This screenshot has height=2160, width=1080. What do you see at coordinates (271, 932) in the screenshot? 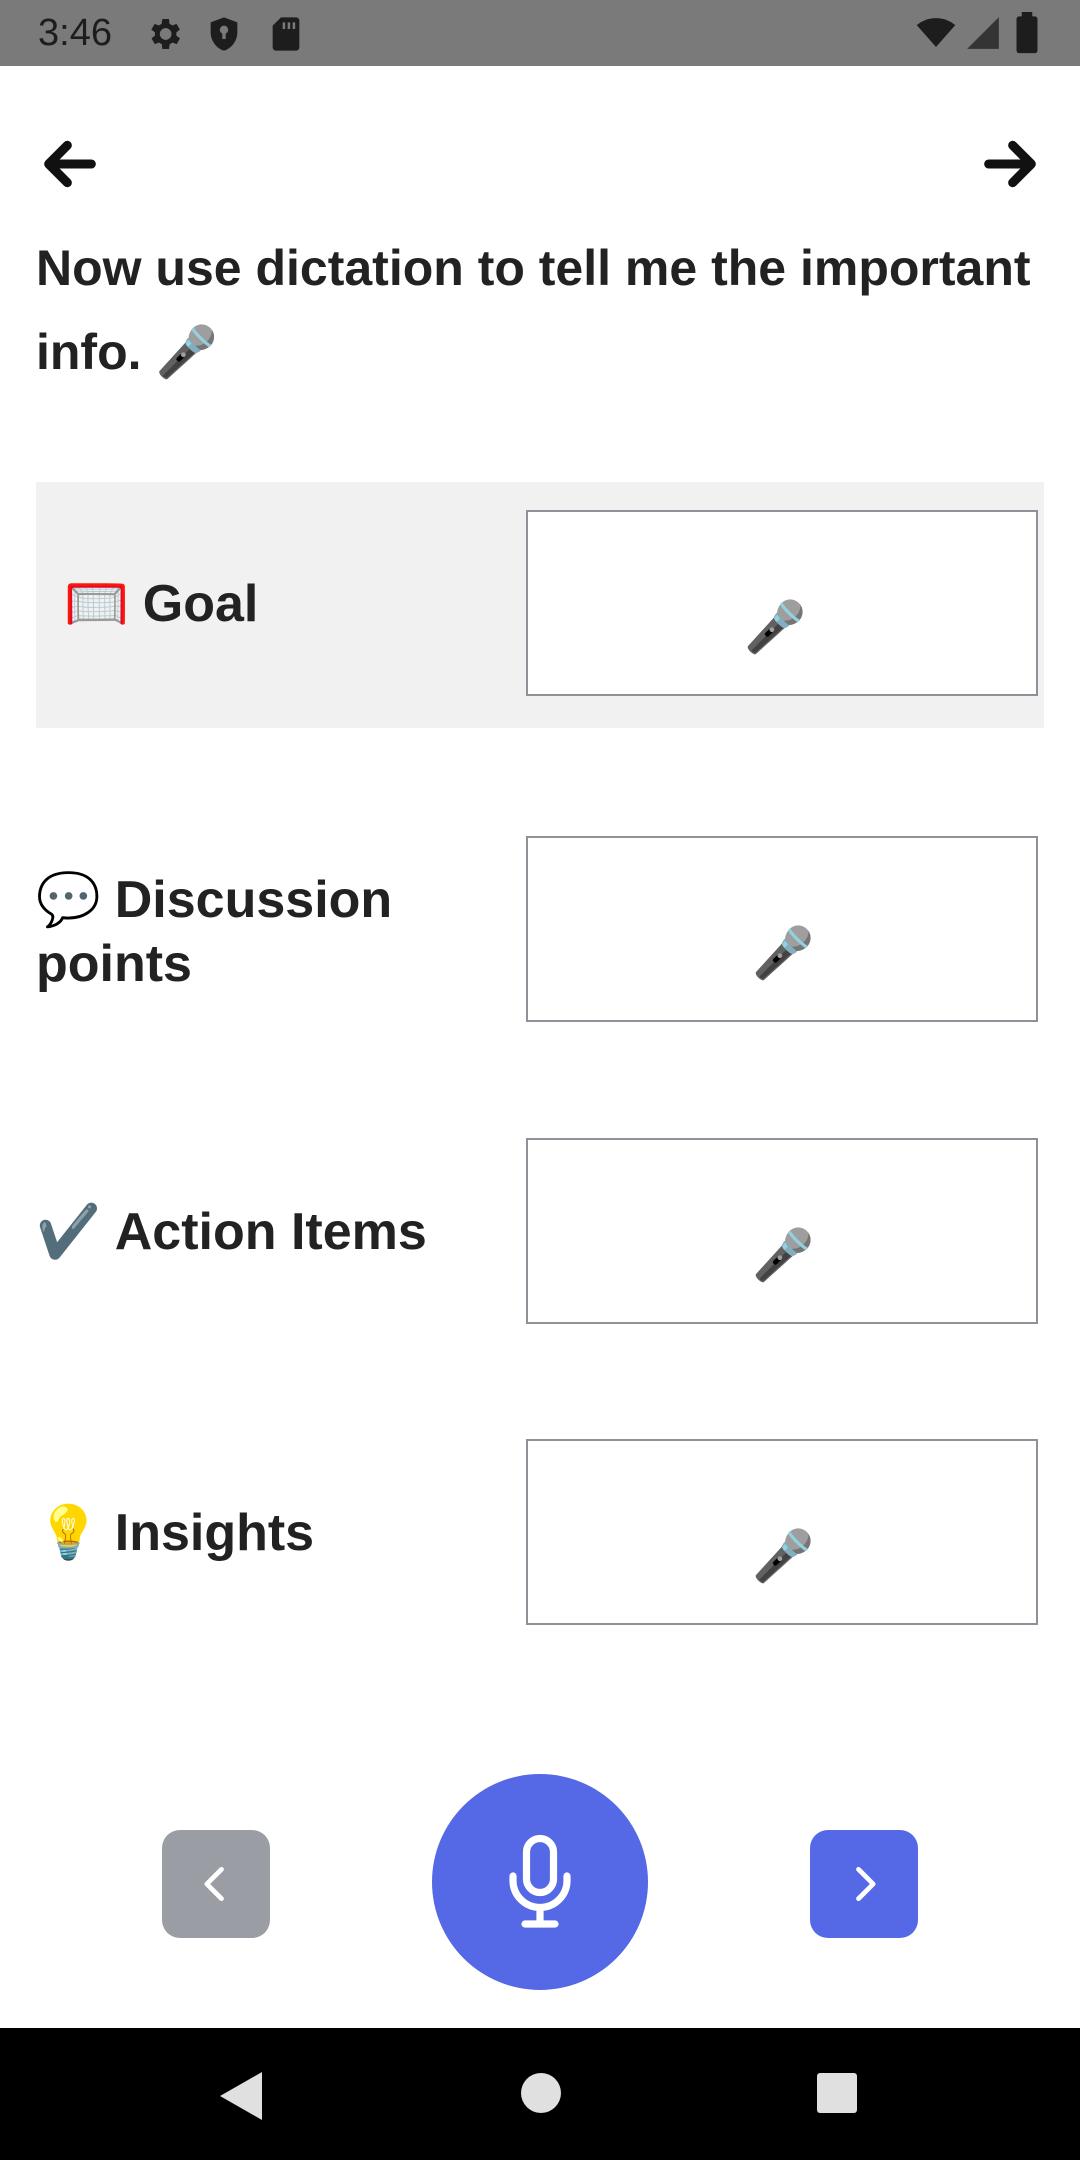
I see `row-label-discussion-points: 💬 Discussion points` at bounding box center [271, 932].